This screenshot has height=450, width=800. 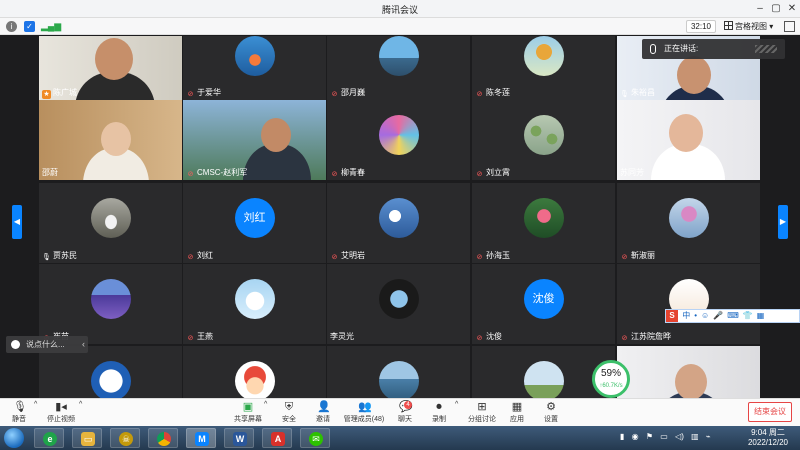 What do you see at coordinates (289, 414) in the screenshot?
I see `security-button: ⛨ 安全` at bounding box center [289, 414].